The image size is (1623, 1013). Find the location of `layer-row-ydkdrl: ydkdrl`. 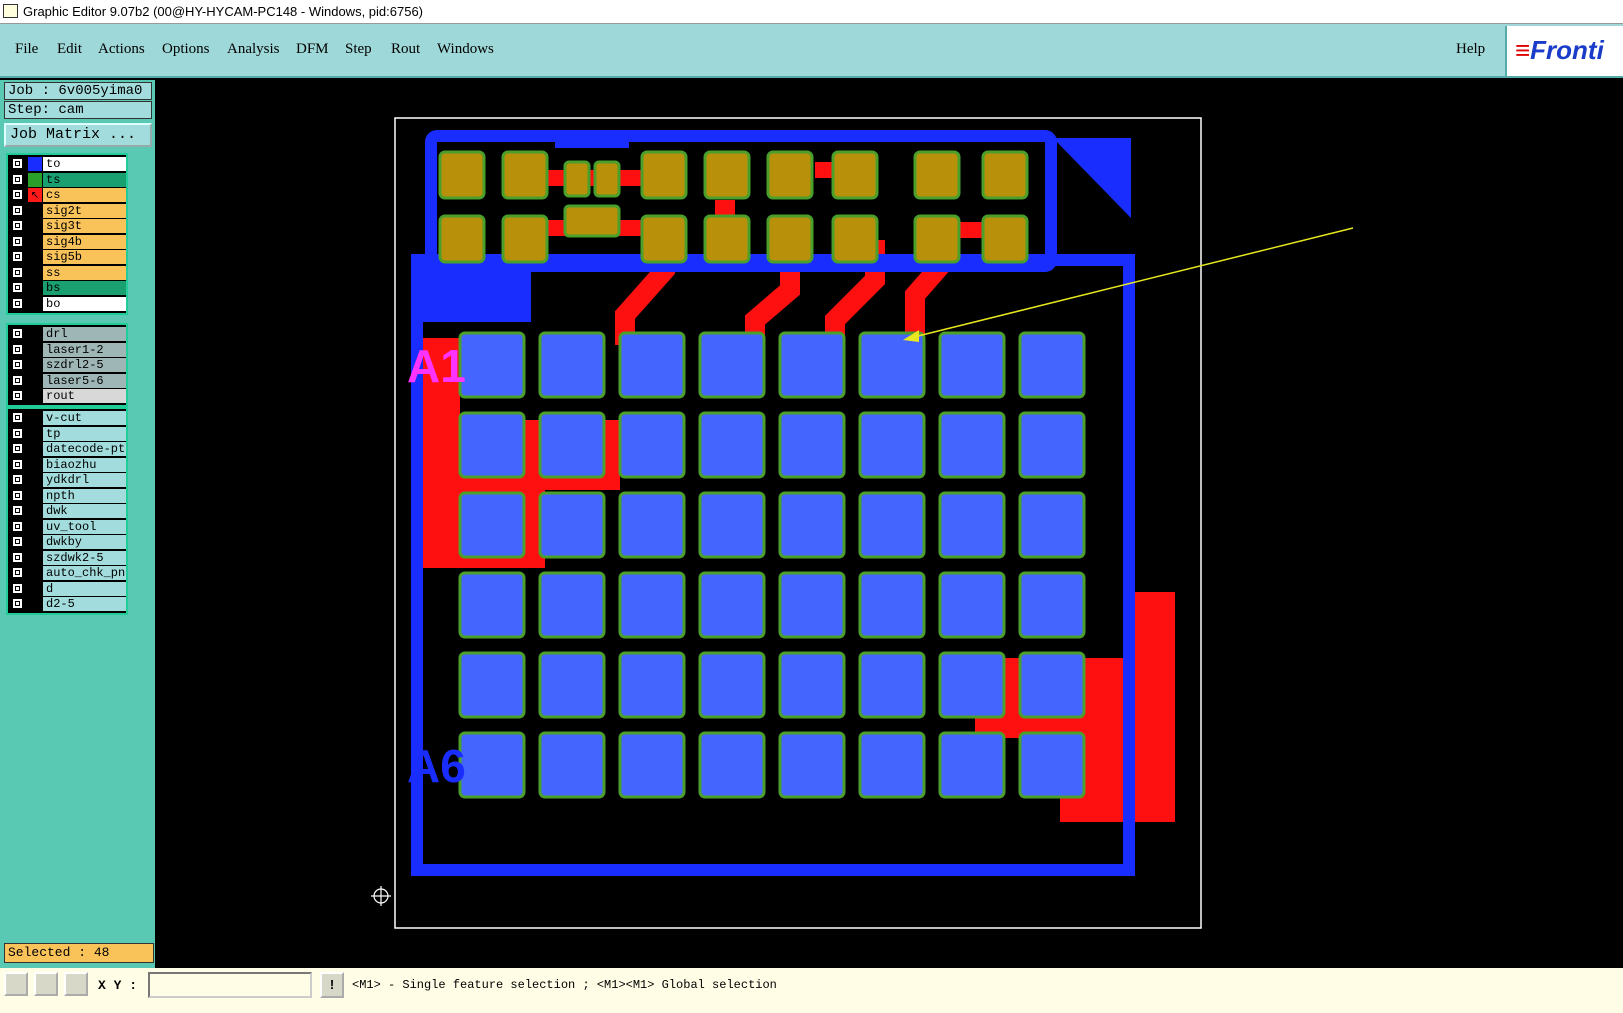

layer-row-ydkdrl: ydkdrl is located at coordinates (67, 480).